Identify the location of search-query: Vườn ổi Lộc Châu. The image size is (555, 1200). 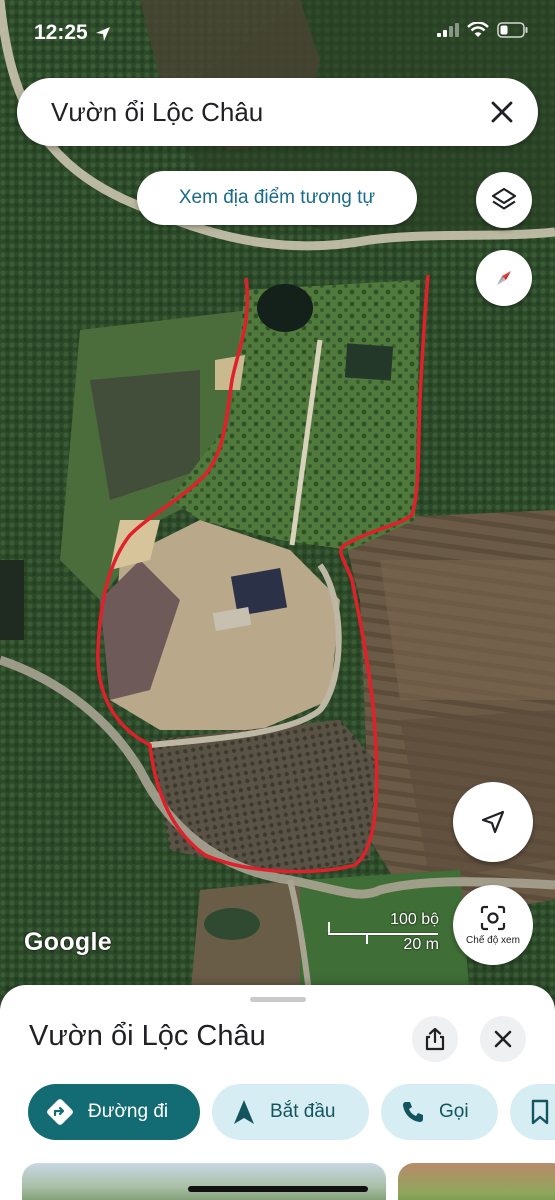
(157, 112).